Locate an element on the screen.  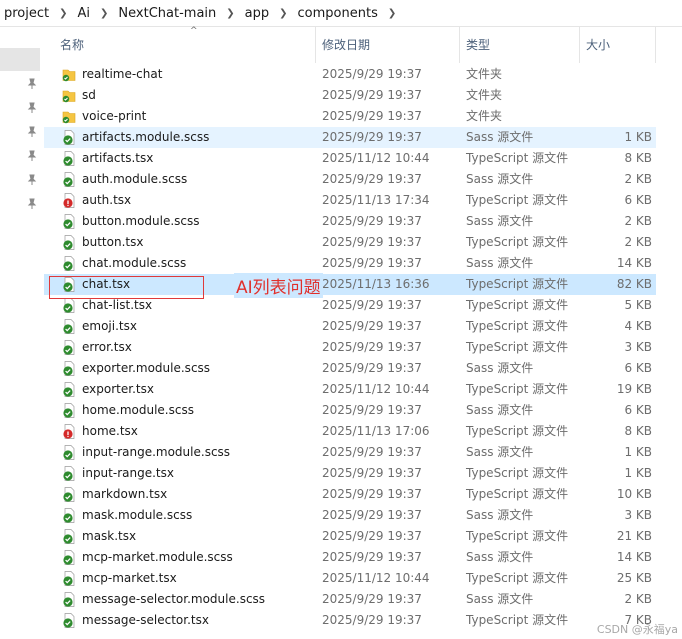
file-name: exporter.tsx is located at coordinates (118, 389).